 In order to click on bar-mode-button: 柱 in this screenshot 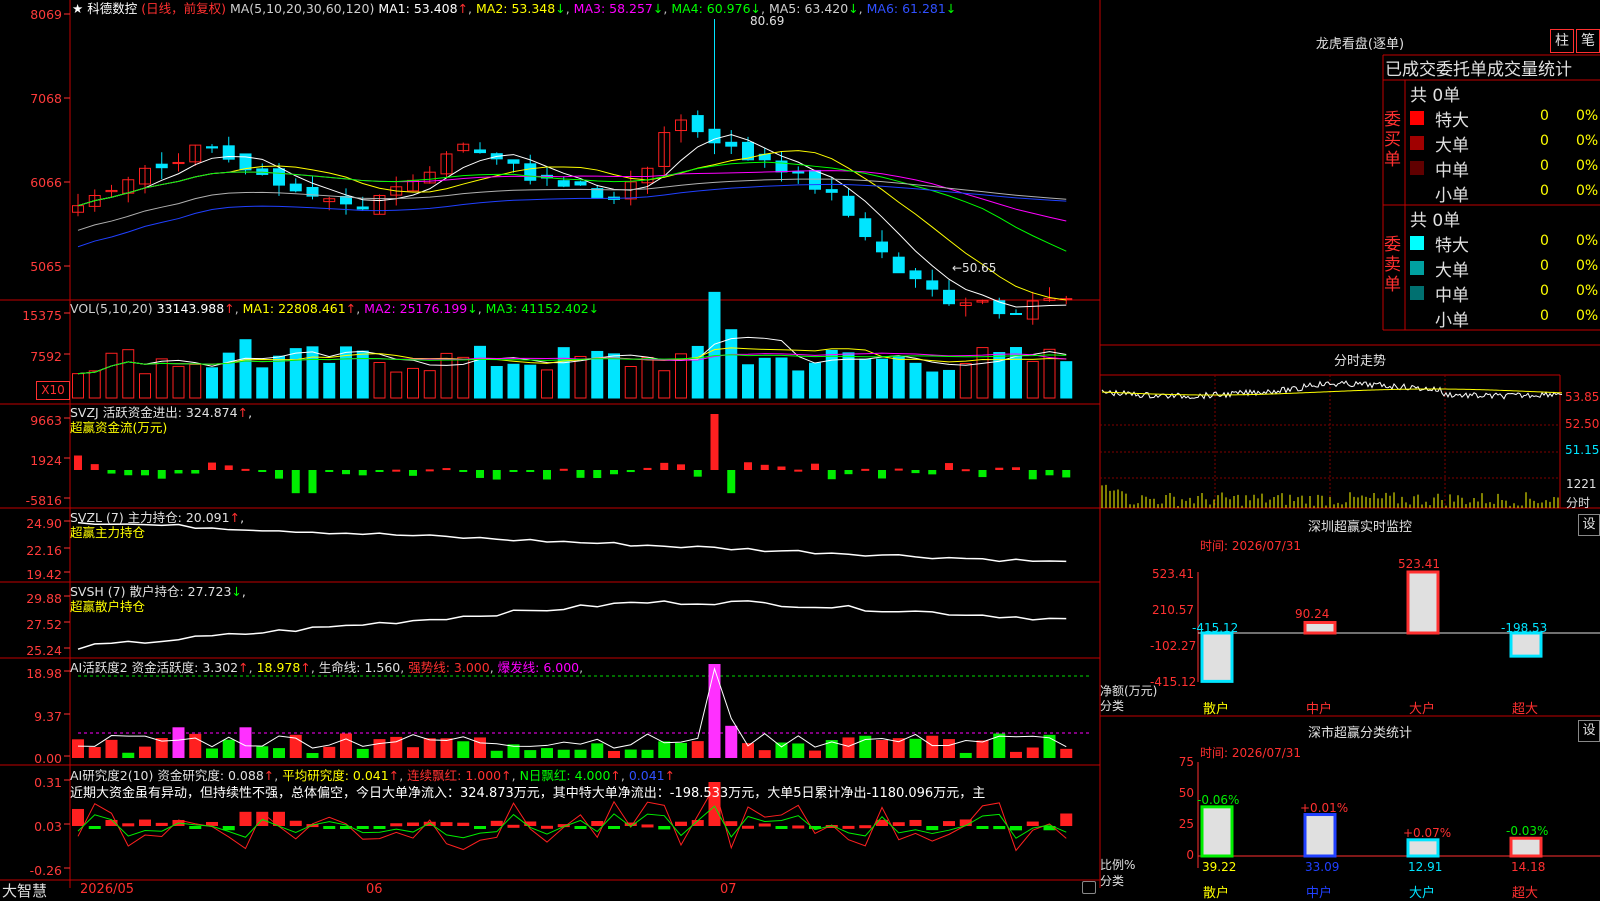, I will do `click(1562, 41)`.